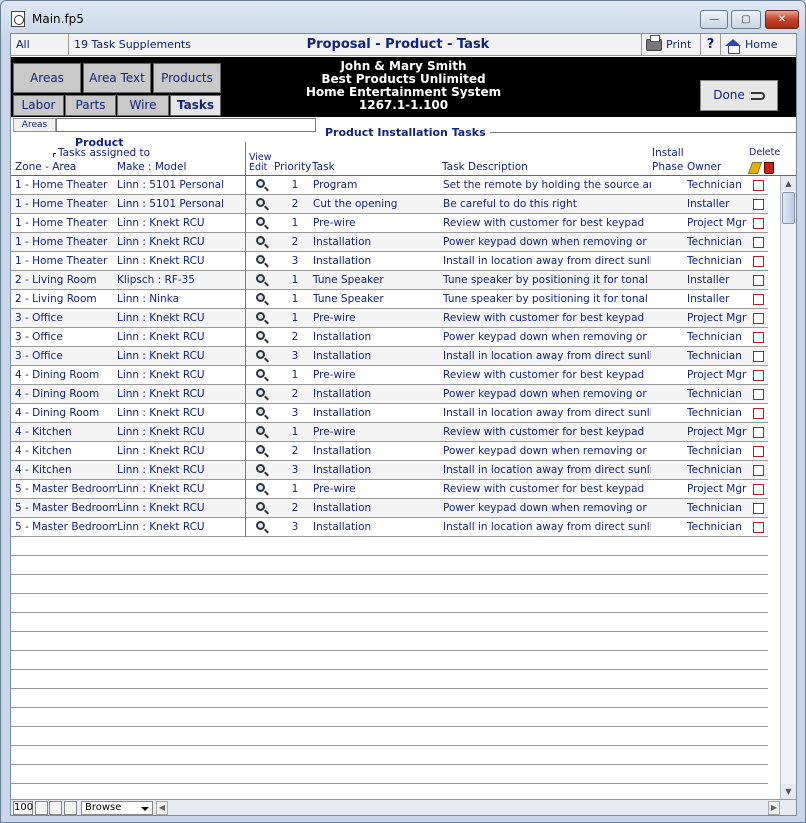  What do you see at coordinates (162, 808) in the screenshot?
I see `scroll-left-arrow: ◀` at bounding box center [162, 808].